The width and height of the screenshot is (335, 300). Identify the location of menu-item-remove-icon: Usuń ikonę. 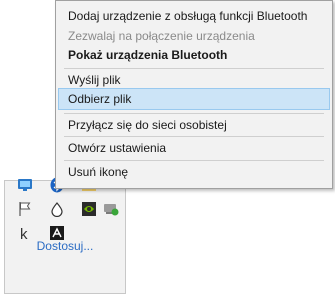
(194, 172).